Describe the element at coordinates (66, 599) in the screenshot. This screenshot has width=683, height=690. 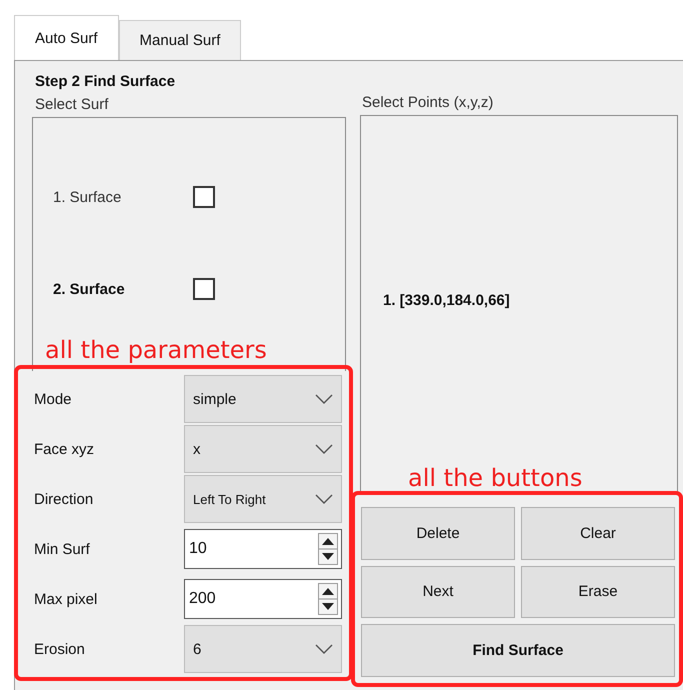
I see `parameter-label: Max pixel` at that location.